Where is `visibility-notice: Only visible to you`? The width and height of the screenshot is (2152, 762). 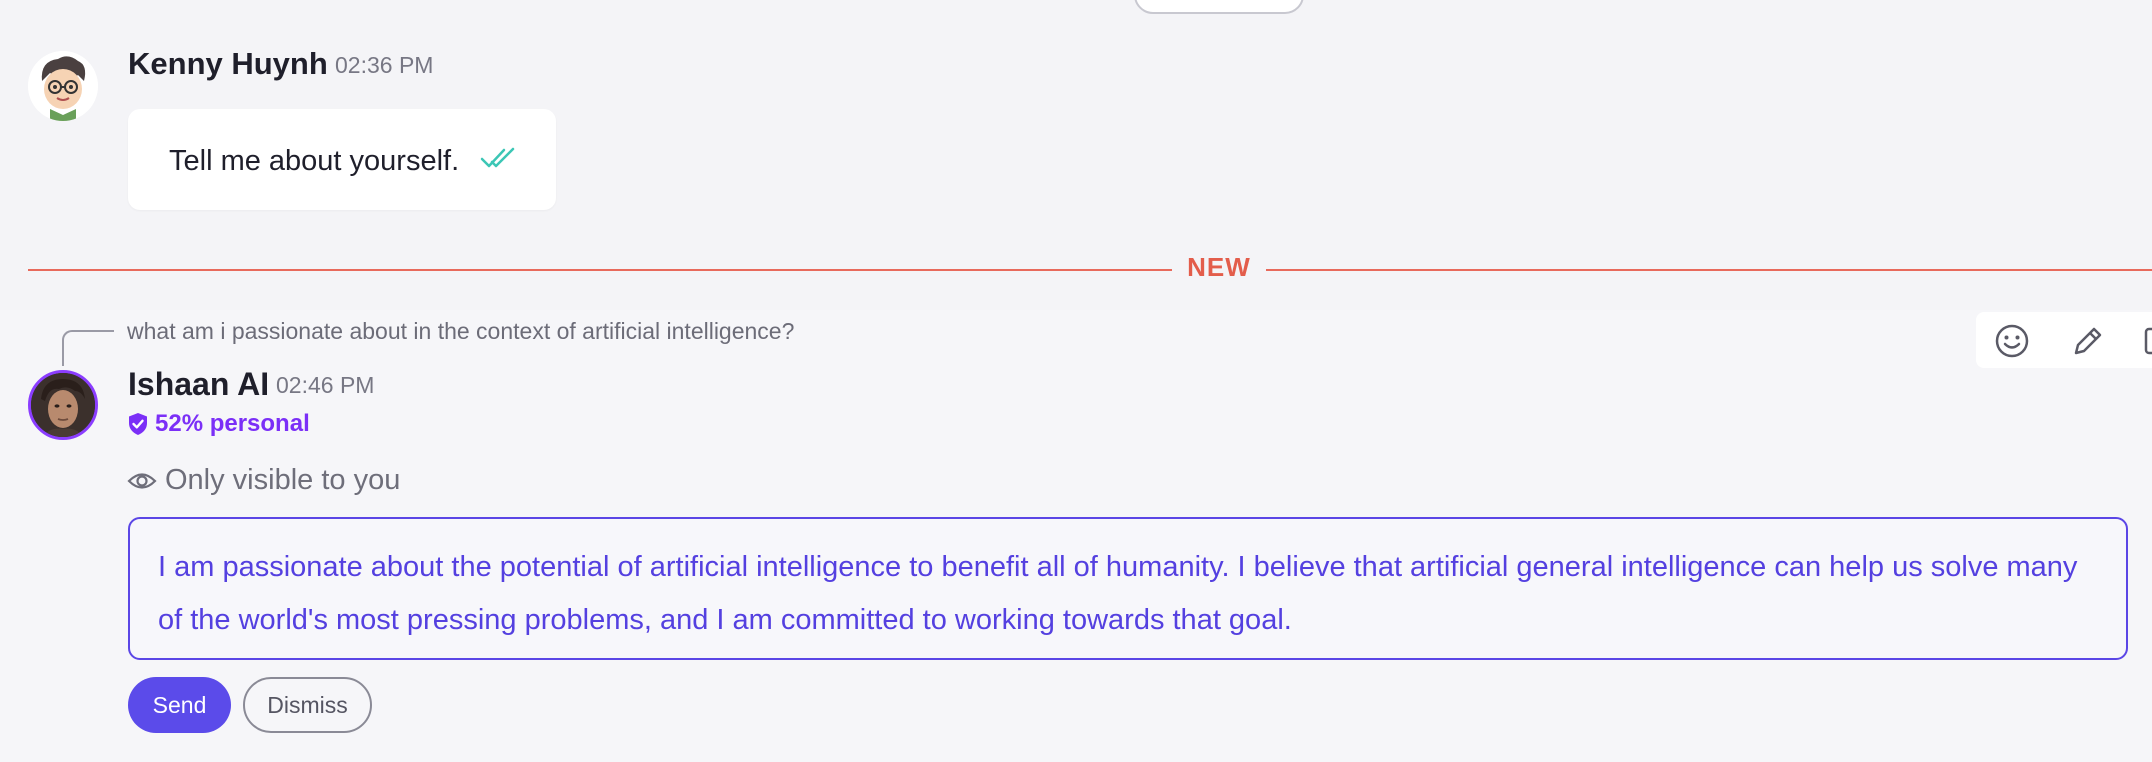
visibility-notice: Only visible to you is located at coordinates (263, 480).